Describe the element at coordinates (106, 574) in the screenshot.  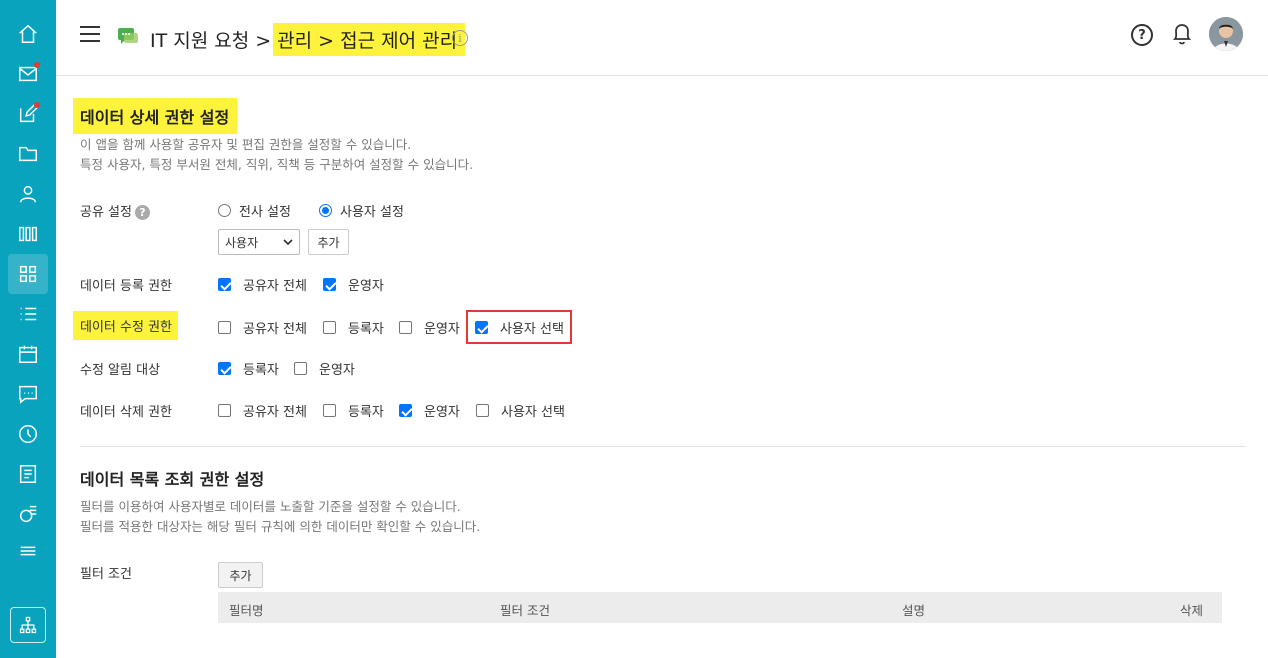
I see `filter-condition-label: 필터 조건` at that location.